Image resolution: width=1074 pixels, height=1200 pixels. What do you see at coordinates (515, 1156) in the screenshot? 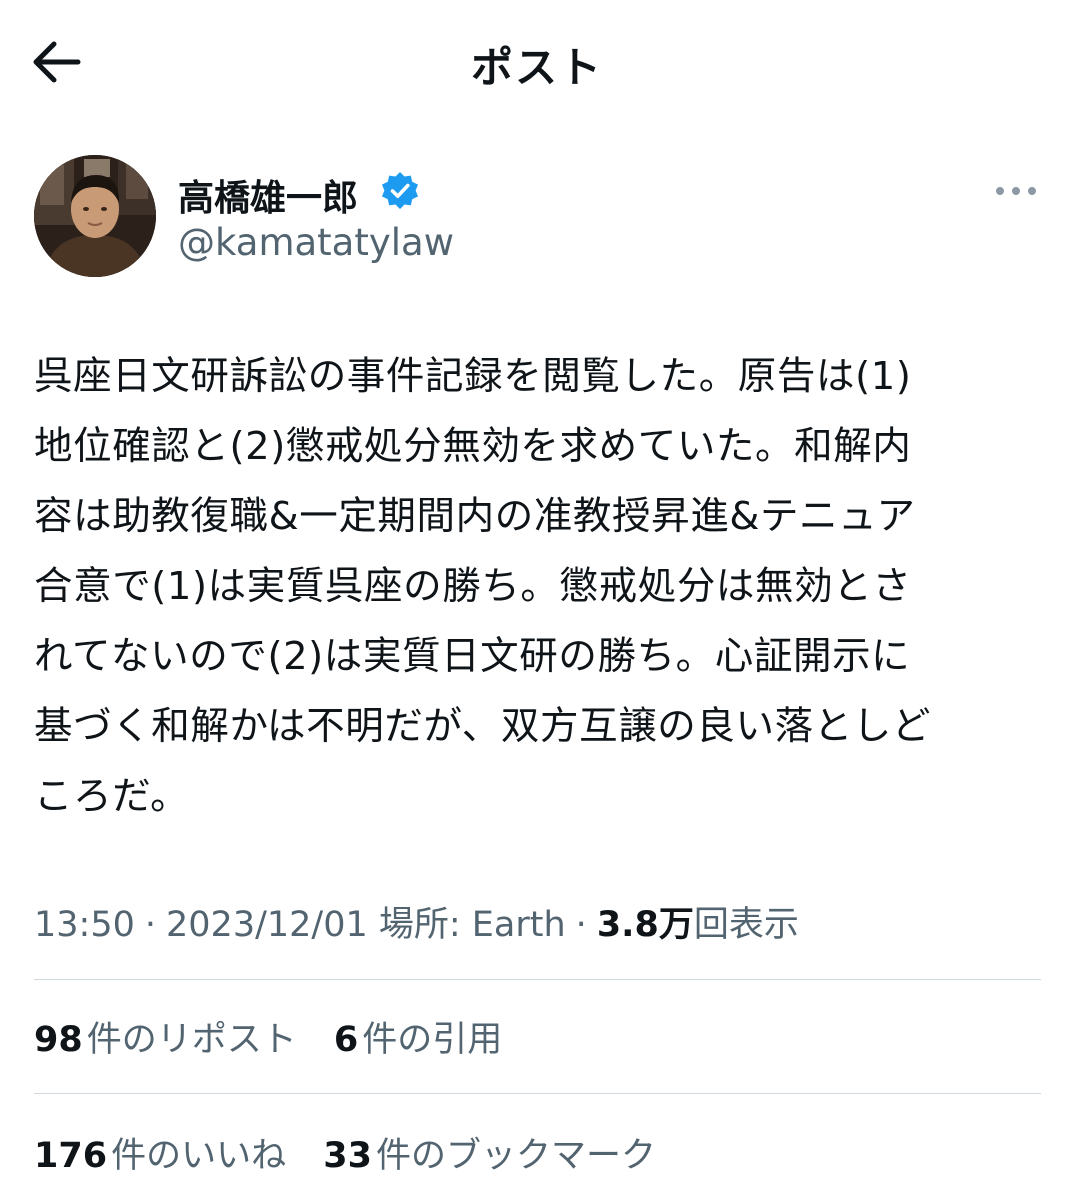
I see `bookmarks-label: 件のブックマーク` at bounding box center [515, 1156].